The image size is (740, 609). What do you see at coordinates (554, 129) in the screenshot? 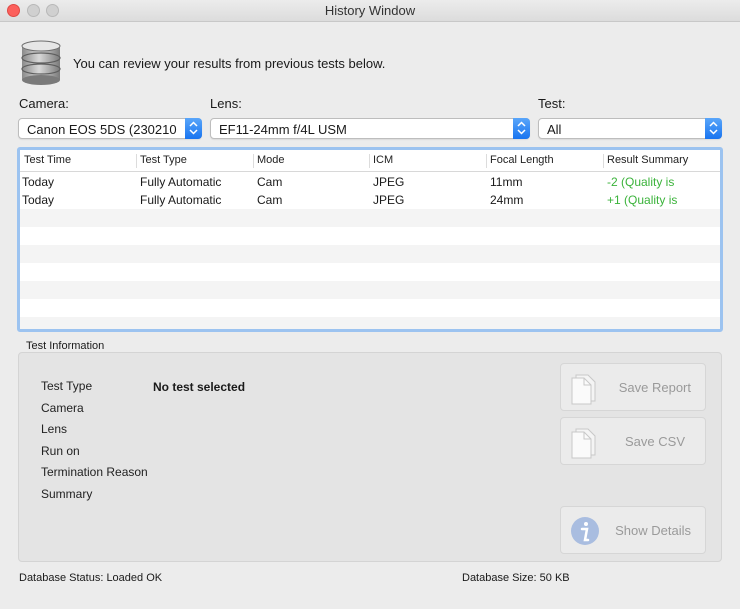
I see `test-select-value: All` at bounding box center [554, 129].